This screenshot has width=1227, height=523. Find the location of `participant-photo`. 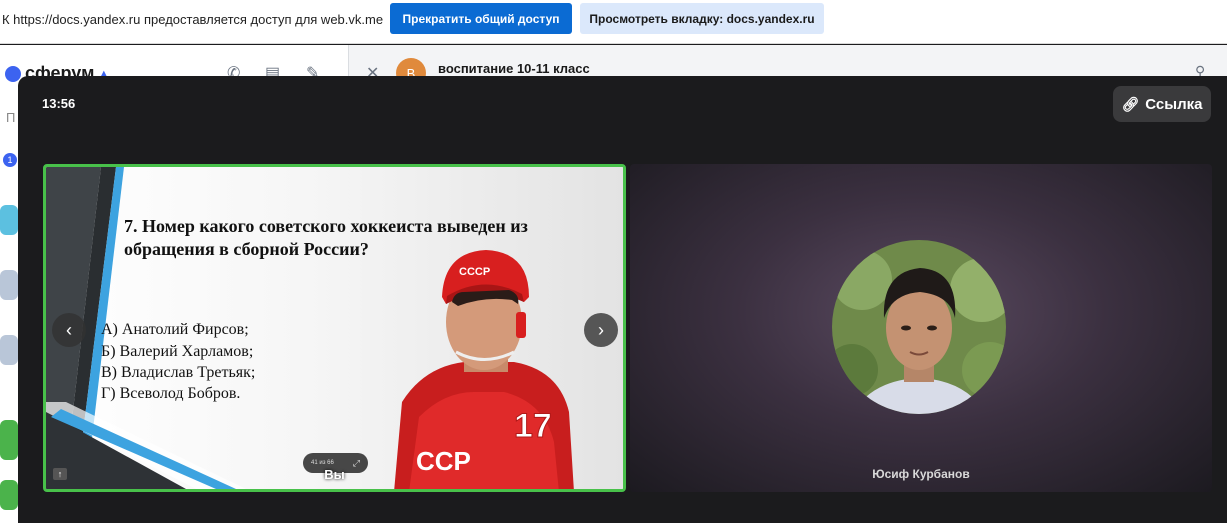

participant-photo is located at coordinates (919, 327).